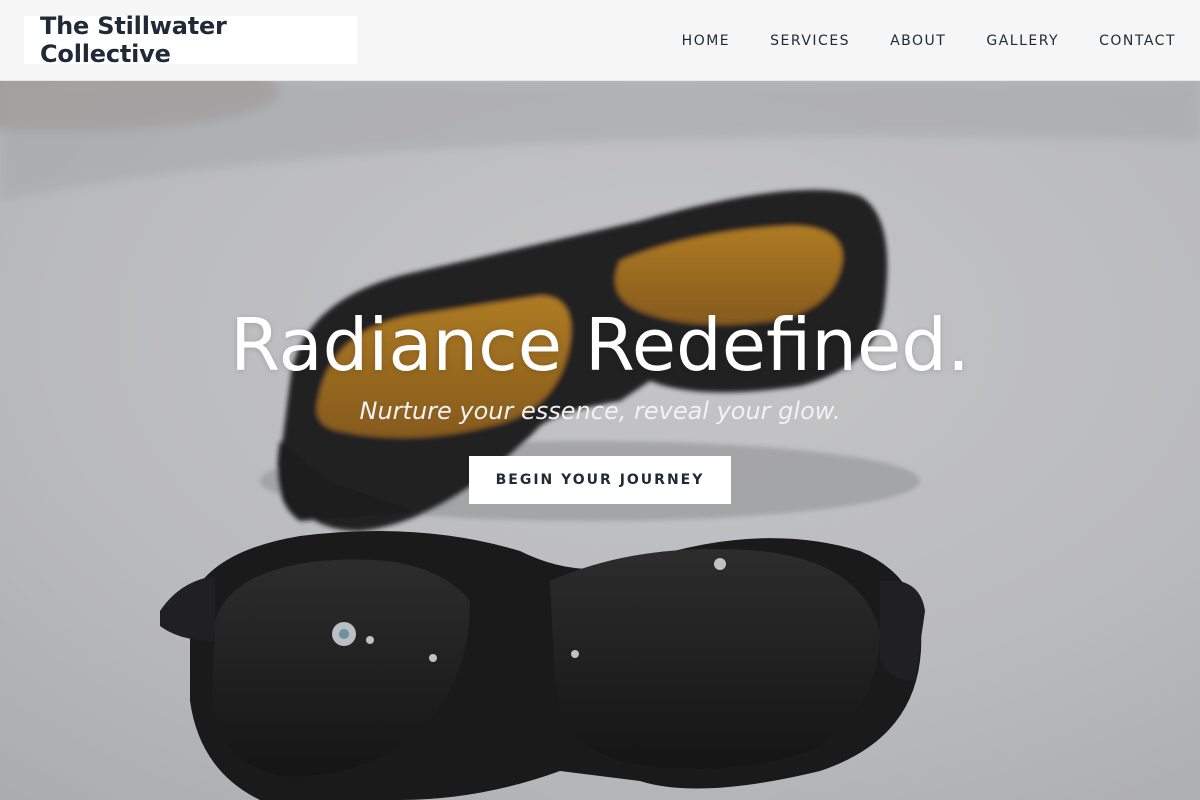 The image size is (1200, 800). Describe the element at coordinates (918, 41) in the screenshot. I see `nav-about: ABOUT` at that location.